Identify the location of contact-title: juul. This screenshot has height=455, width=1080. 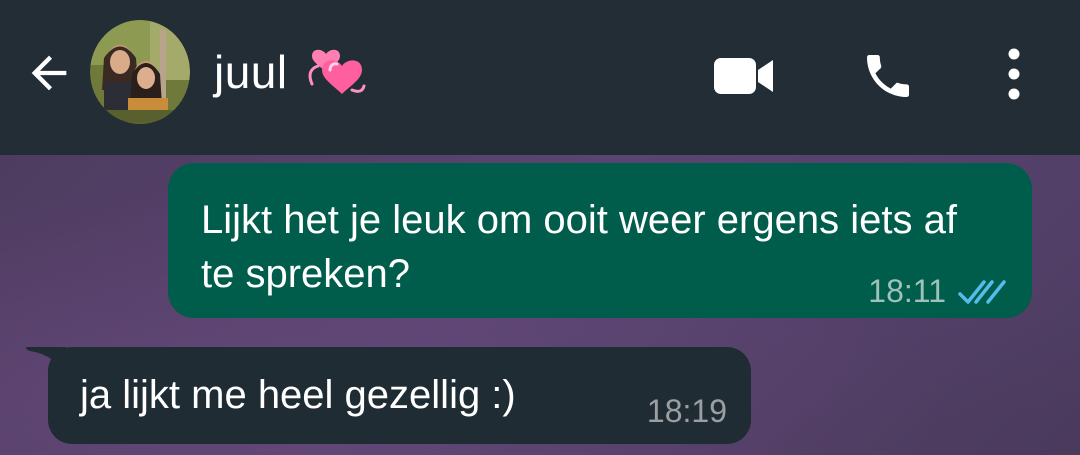
(290, 72).